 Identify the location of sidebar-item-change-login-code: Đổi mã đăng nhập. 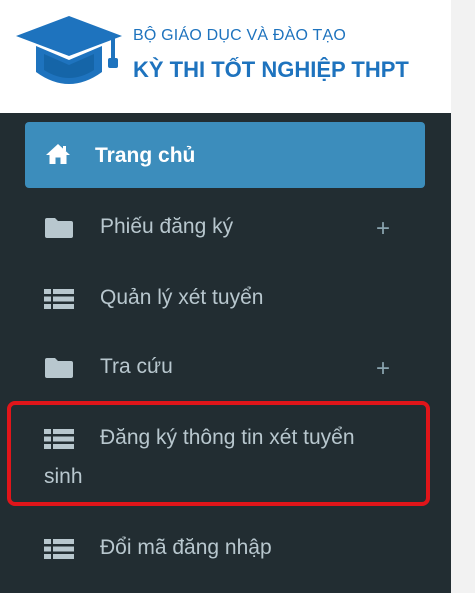
(225, 550).